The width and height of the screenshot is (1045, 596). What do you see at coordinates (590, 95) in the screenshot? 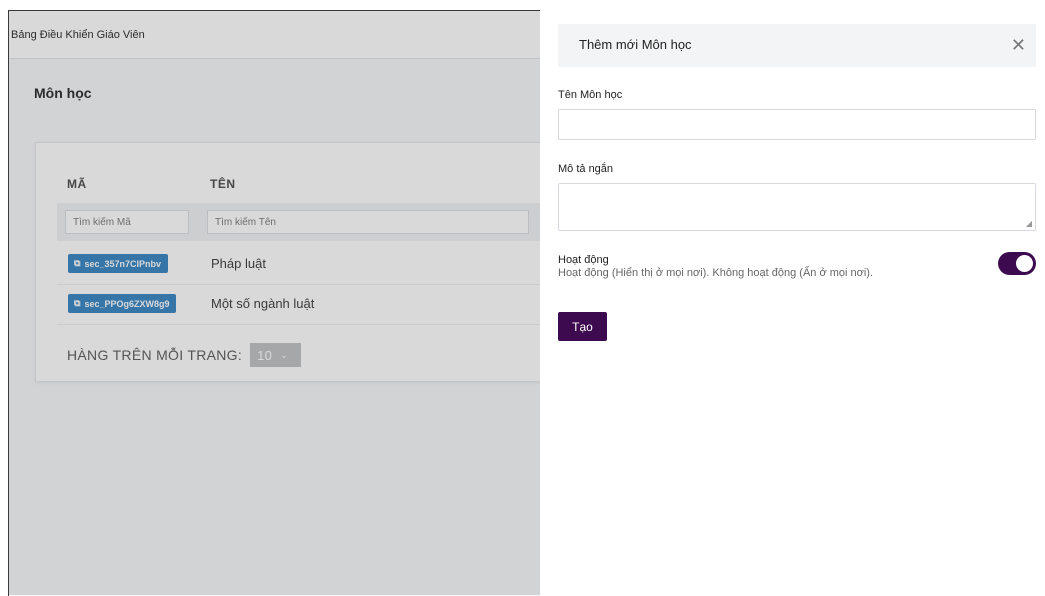
I see `subject-name-label: Tên Môn học` at bounding box center [590, 95].